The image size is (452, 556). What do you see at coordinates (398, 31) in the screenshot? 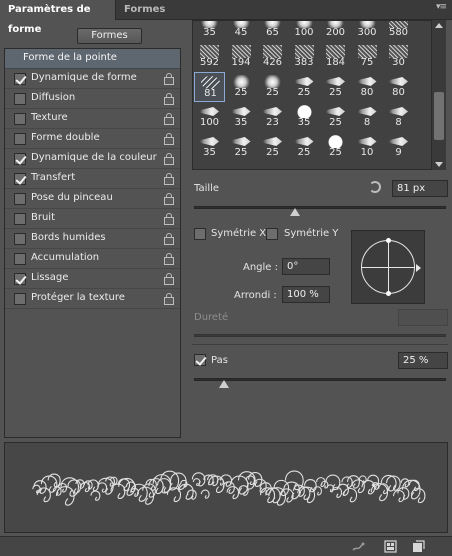
I see `brush-tip: 580` at bounding box center [398, 31].